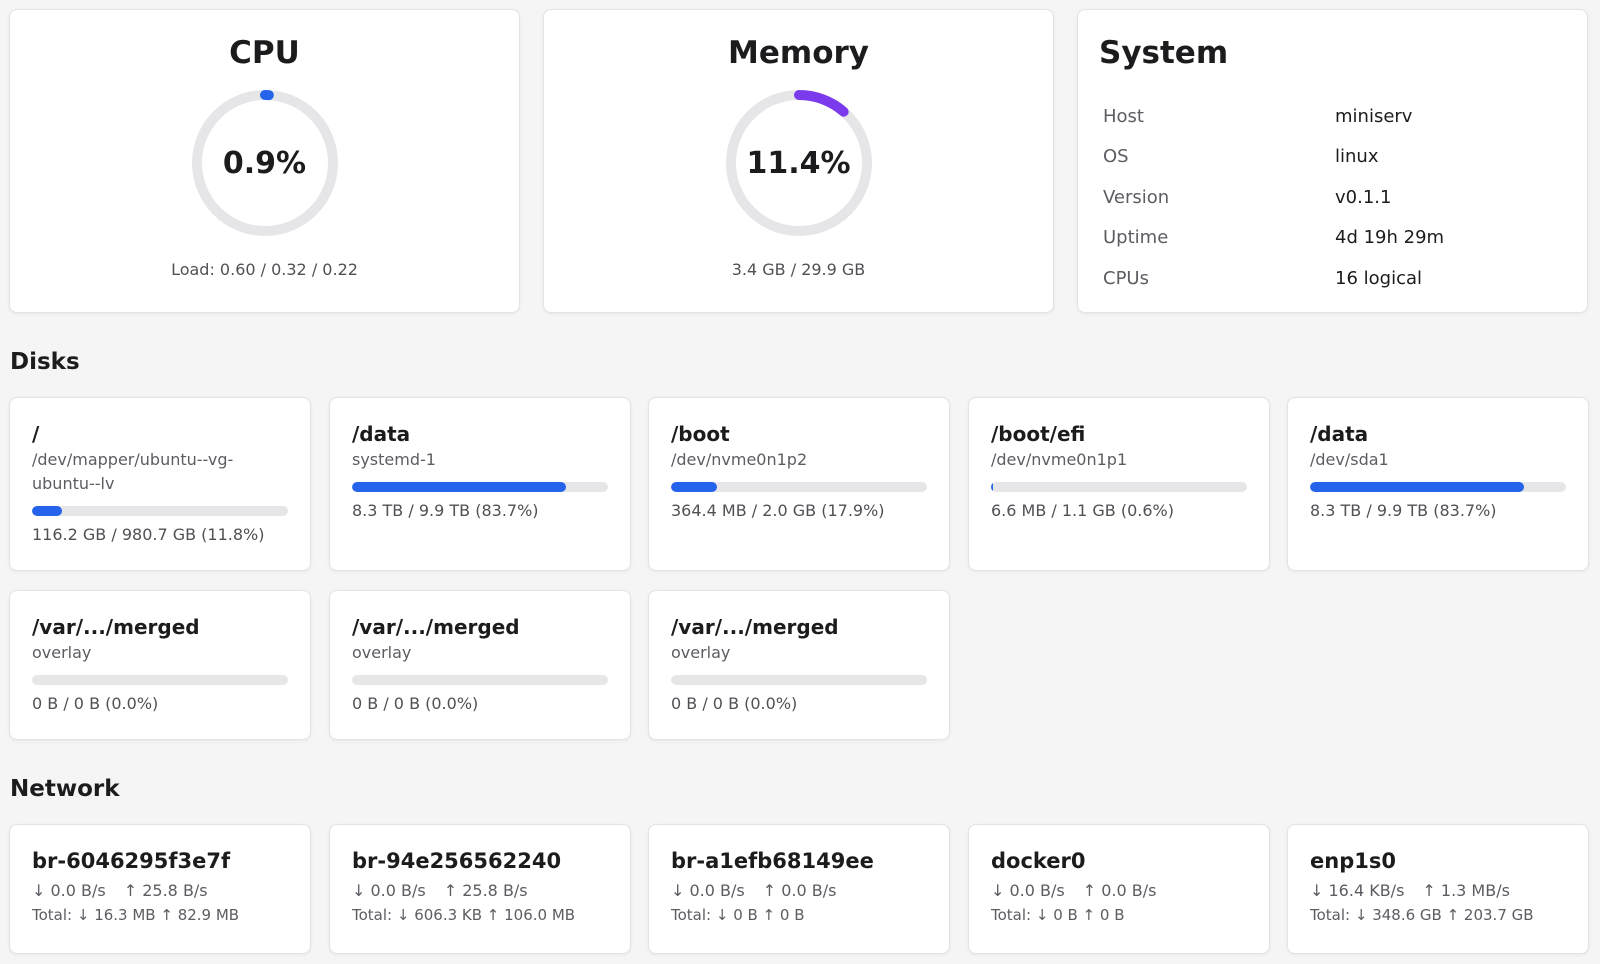 The width and height of the screenshot is (1600, 964). What do you see at coordinates (1339, 434) in the screenshot?
I see `disk-mount: /data` at bounding box center [1339, 434].